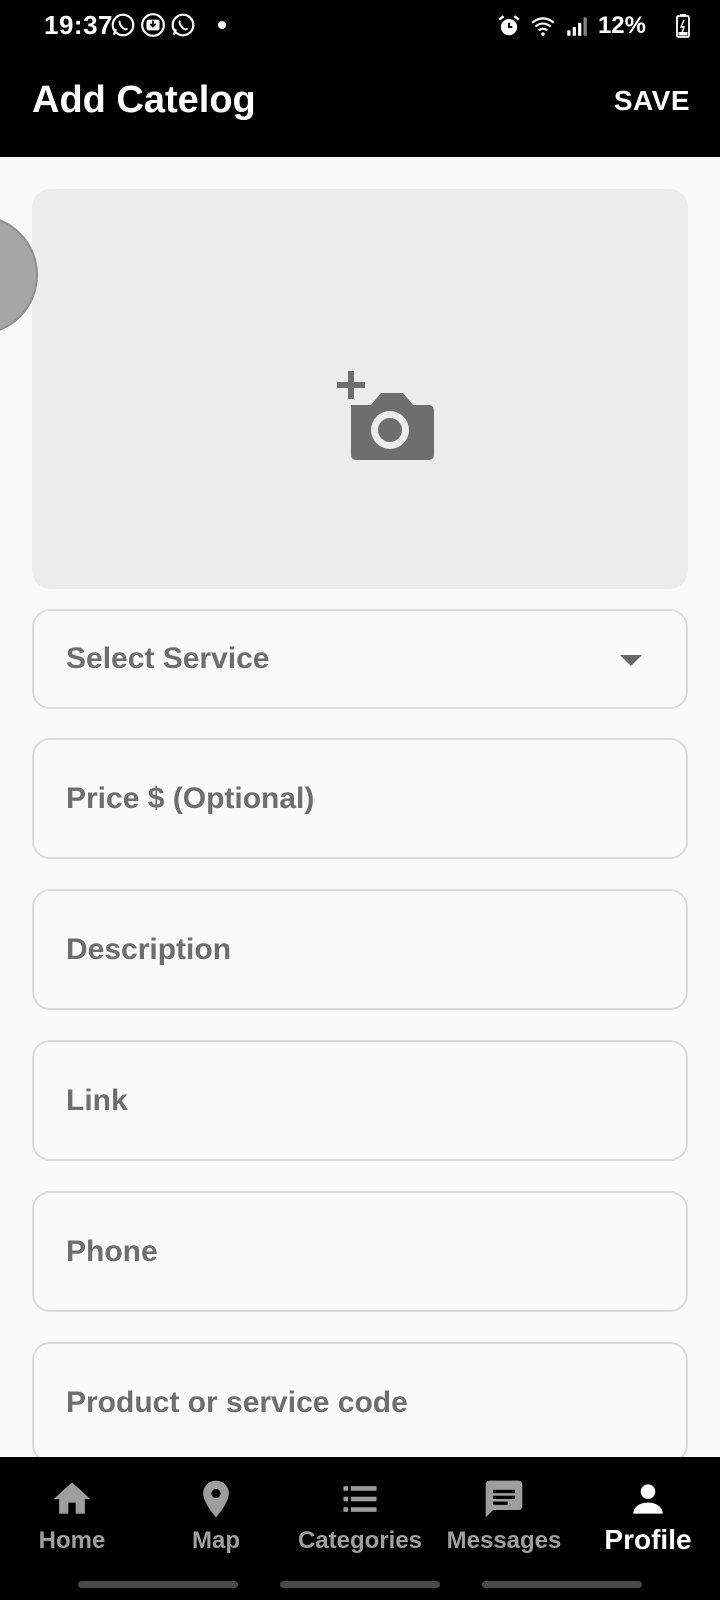  I want to click on battery-percent: 12%, so click(621, 25).